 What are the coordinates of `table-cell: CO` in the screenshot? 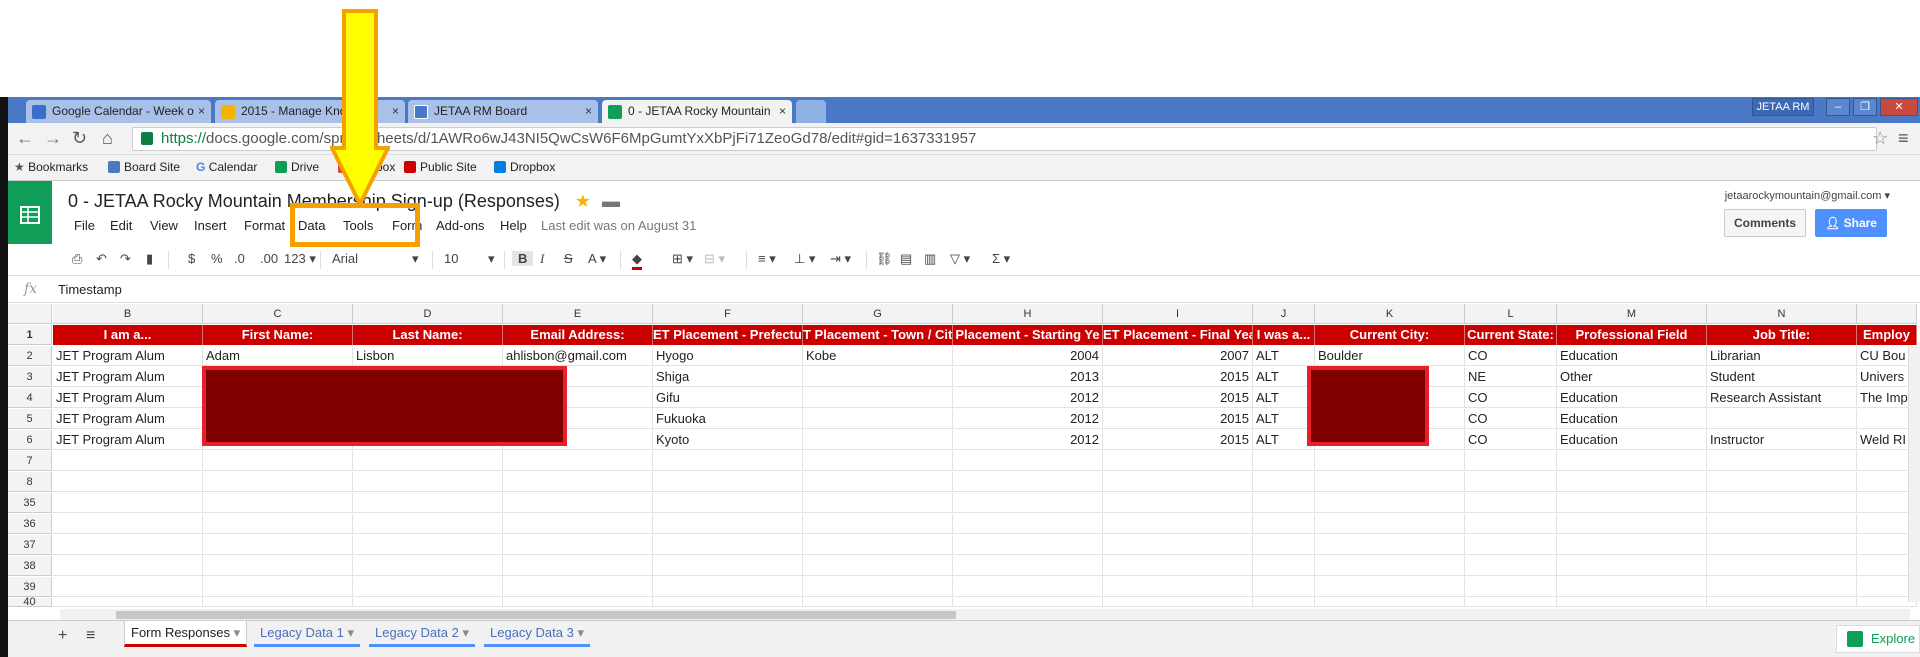 It's located at (1511, 419).